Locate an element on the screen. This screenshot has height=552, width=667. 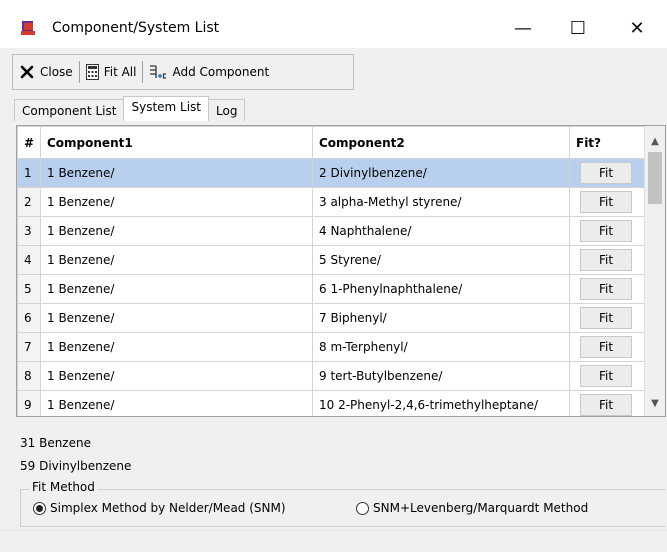
column-header-component2: Component2 is located at coordinates (441, 142).